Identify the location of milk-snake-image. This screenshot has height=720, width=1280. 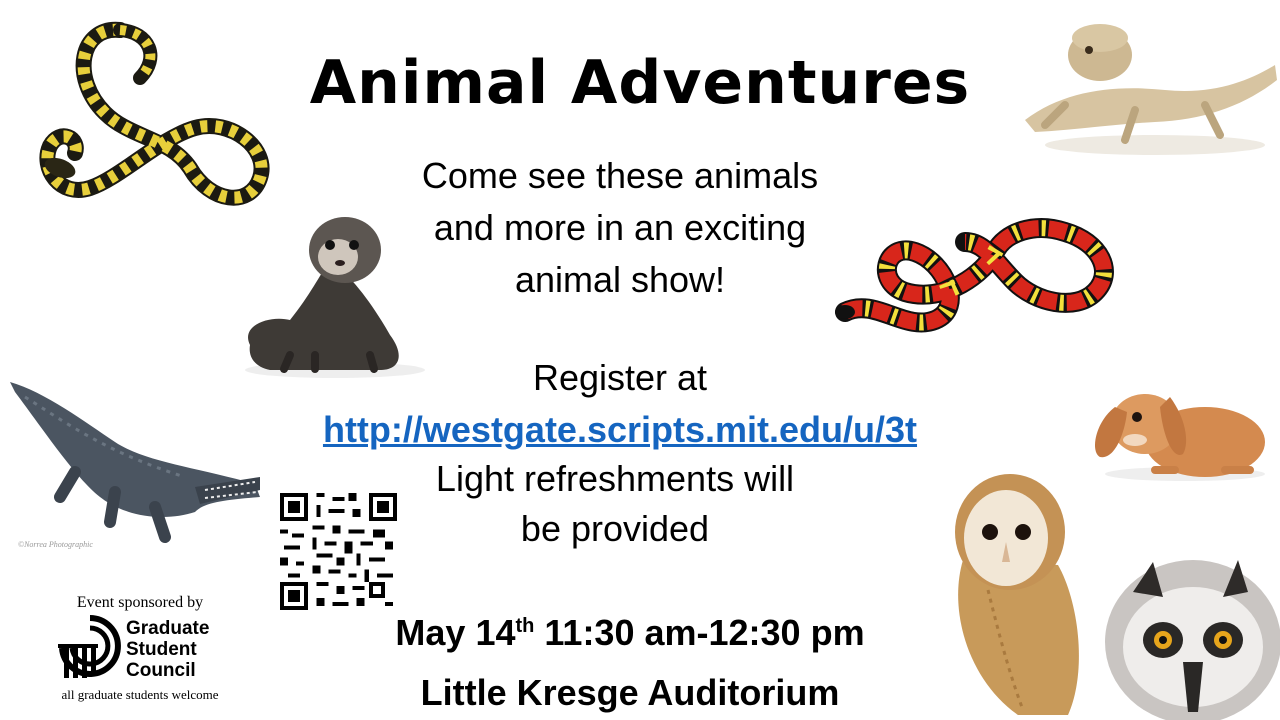
(974, 275).